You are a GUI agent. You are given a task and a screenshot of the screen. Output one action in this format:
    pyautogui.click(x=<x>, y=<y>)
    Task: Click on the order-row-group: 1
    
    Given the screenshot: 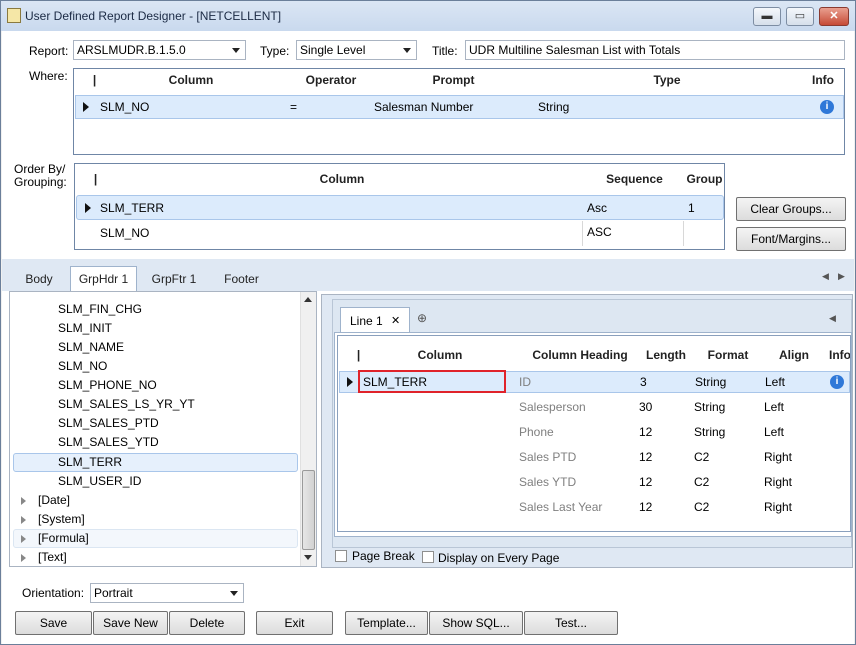 What is the action you would take?
    pyautogui.click(x=691, y=208)
    